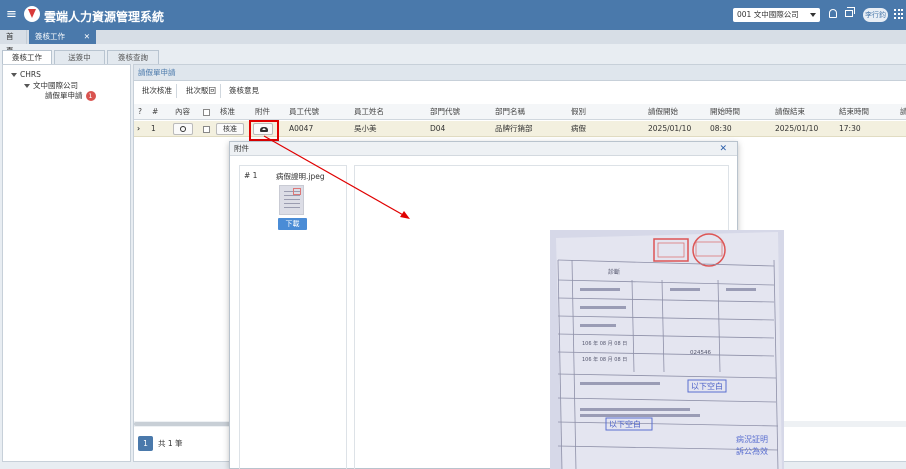 The height and width of the screenshot is (469, 906). I want to click on file-list: # 1 病假證明.jpeg 下載, so click(293, 317).